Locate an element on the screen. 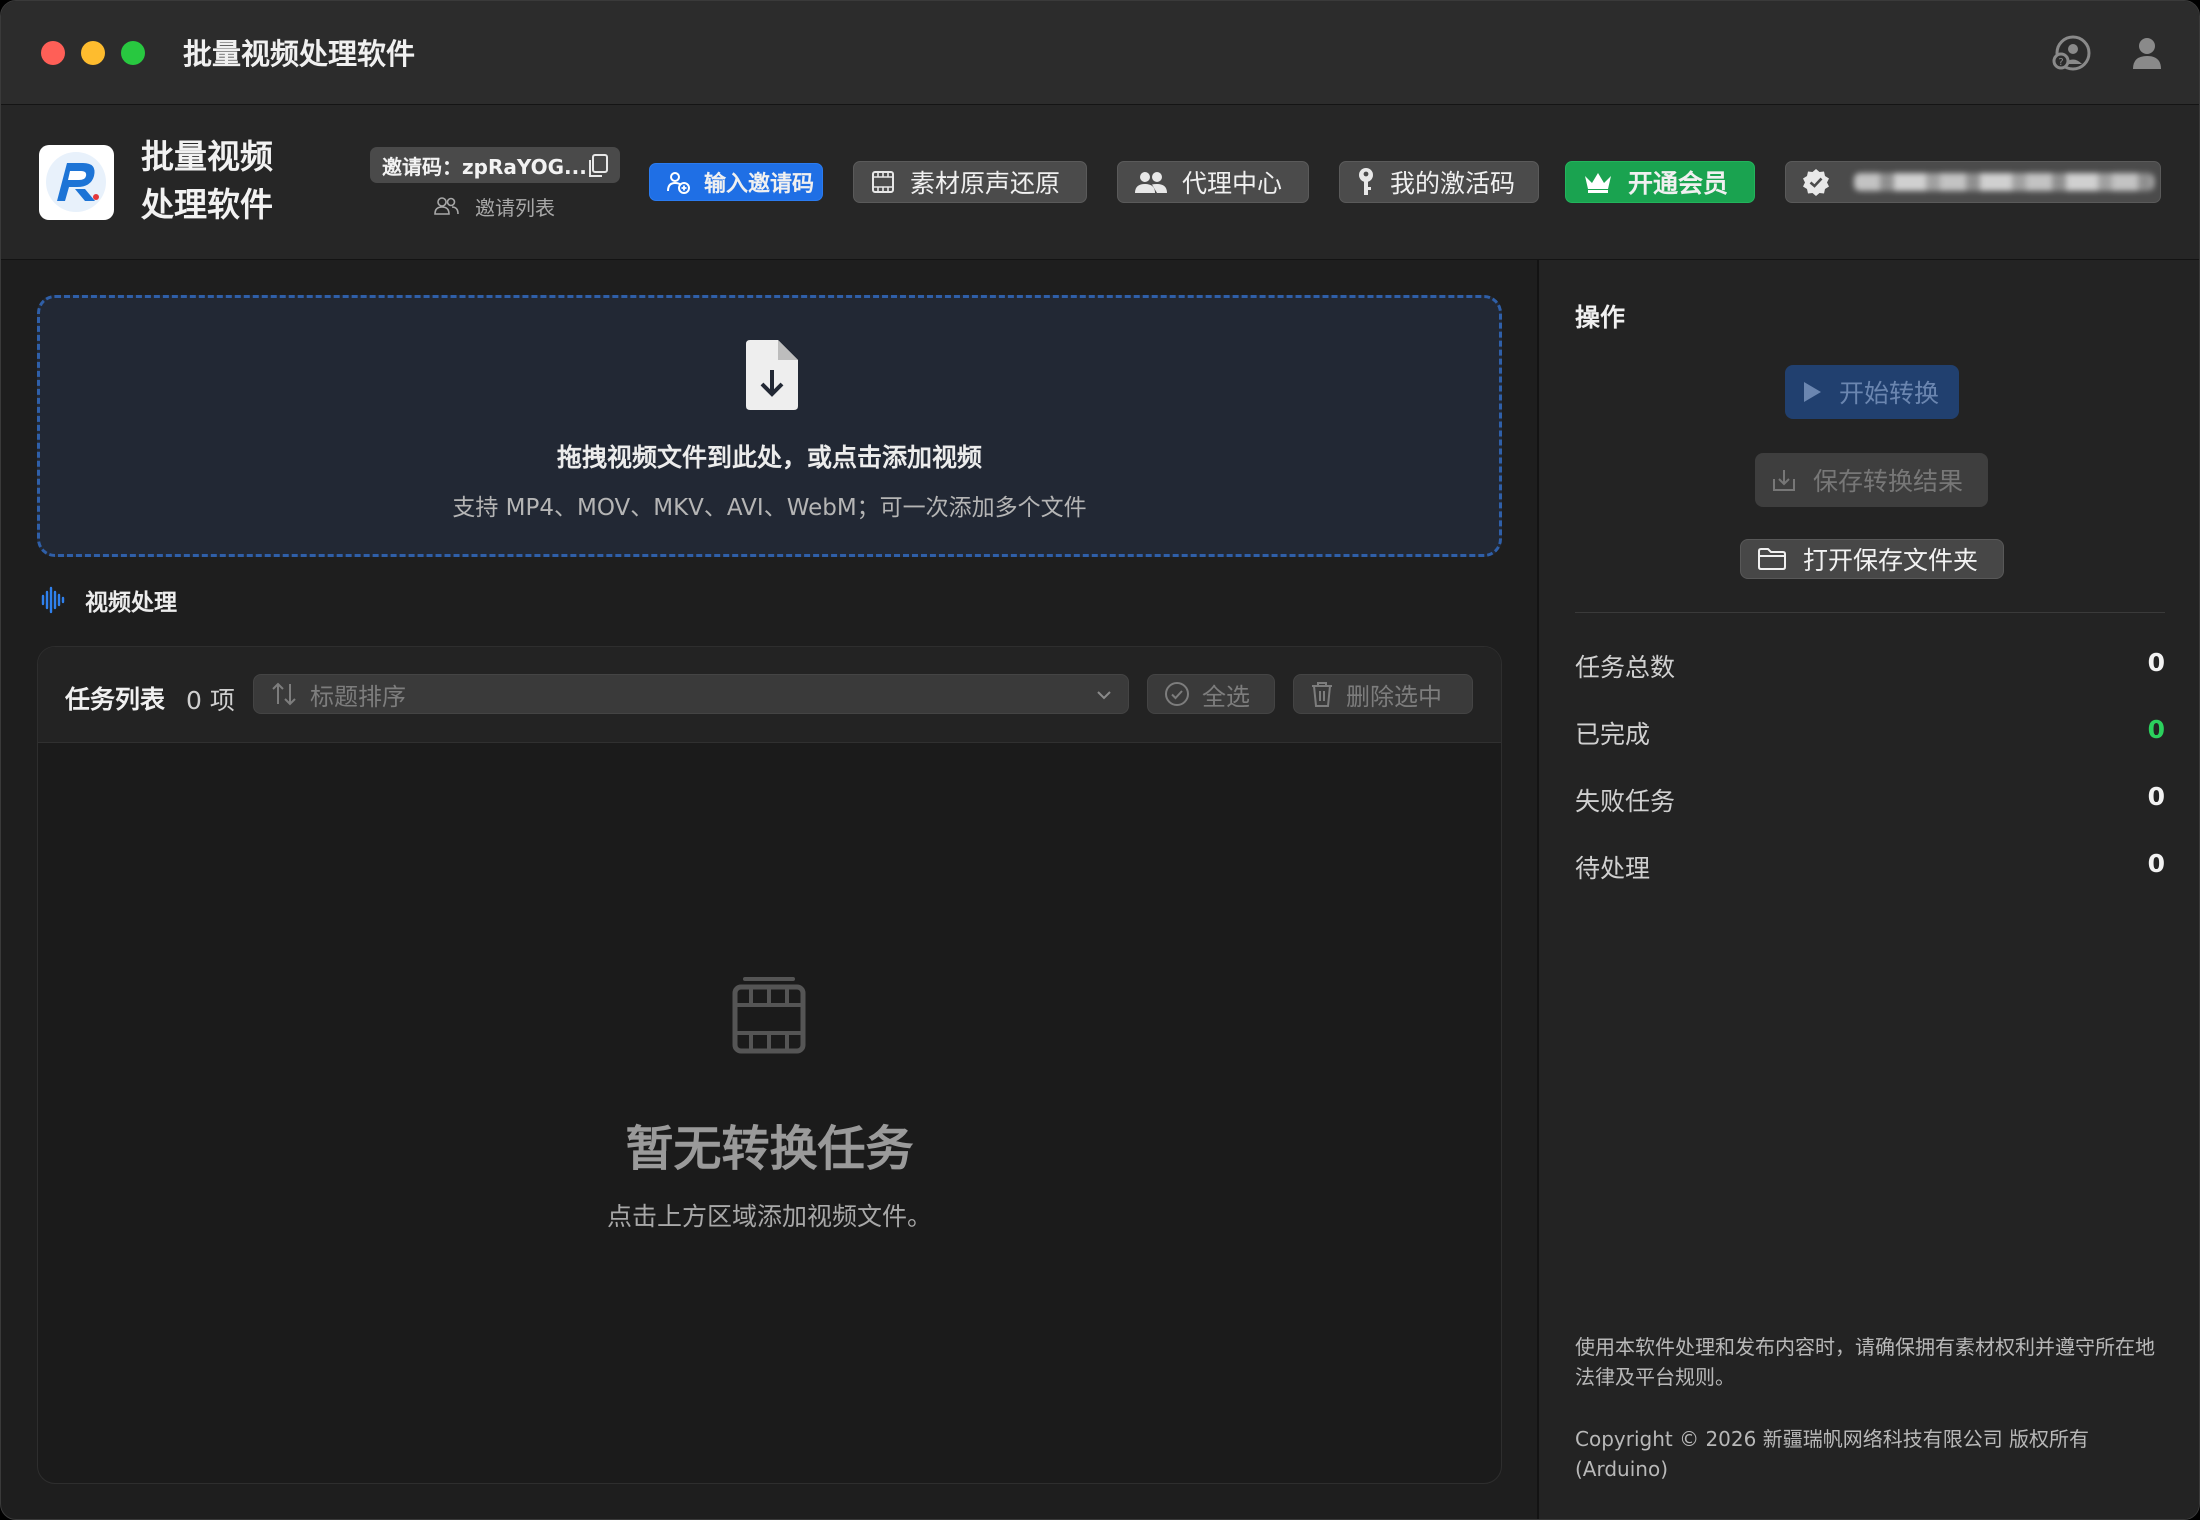 The height and width of the screenshot is (1520, 2200). key-icon is located at coordinates (1366, 181).